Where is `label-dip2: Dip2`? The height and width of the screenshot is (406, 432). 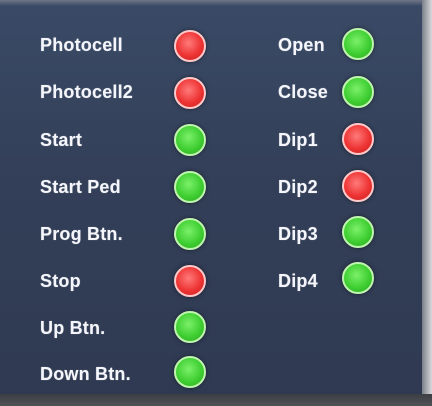 label-dip2: Dip2 is located at coordinates (298, 187).